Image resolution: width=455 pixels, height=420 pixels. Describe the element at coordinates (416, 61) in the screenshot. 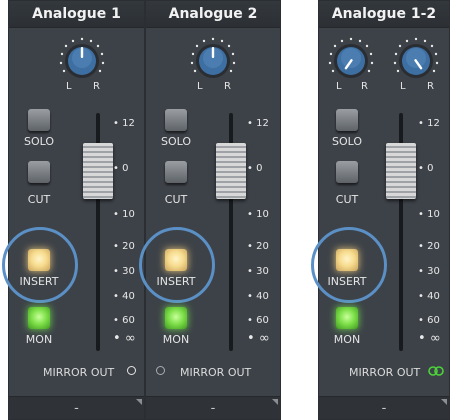

I see `pan-knob-right-icon` at that location.